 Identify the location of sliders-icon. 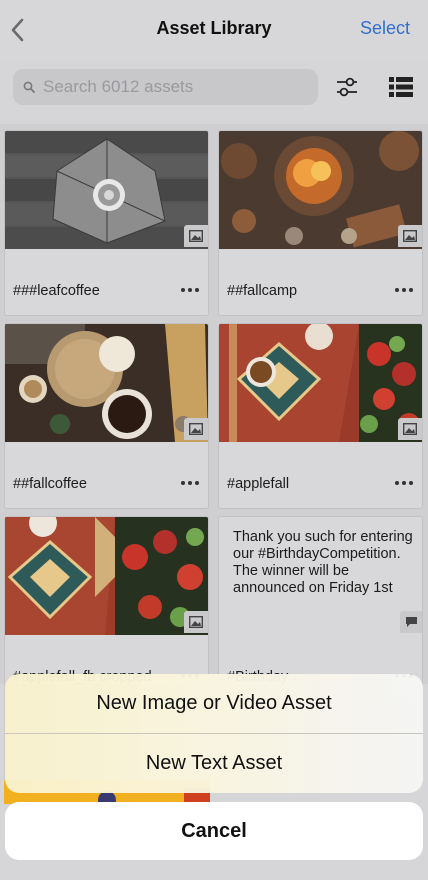
(347, 87).